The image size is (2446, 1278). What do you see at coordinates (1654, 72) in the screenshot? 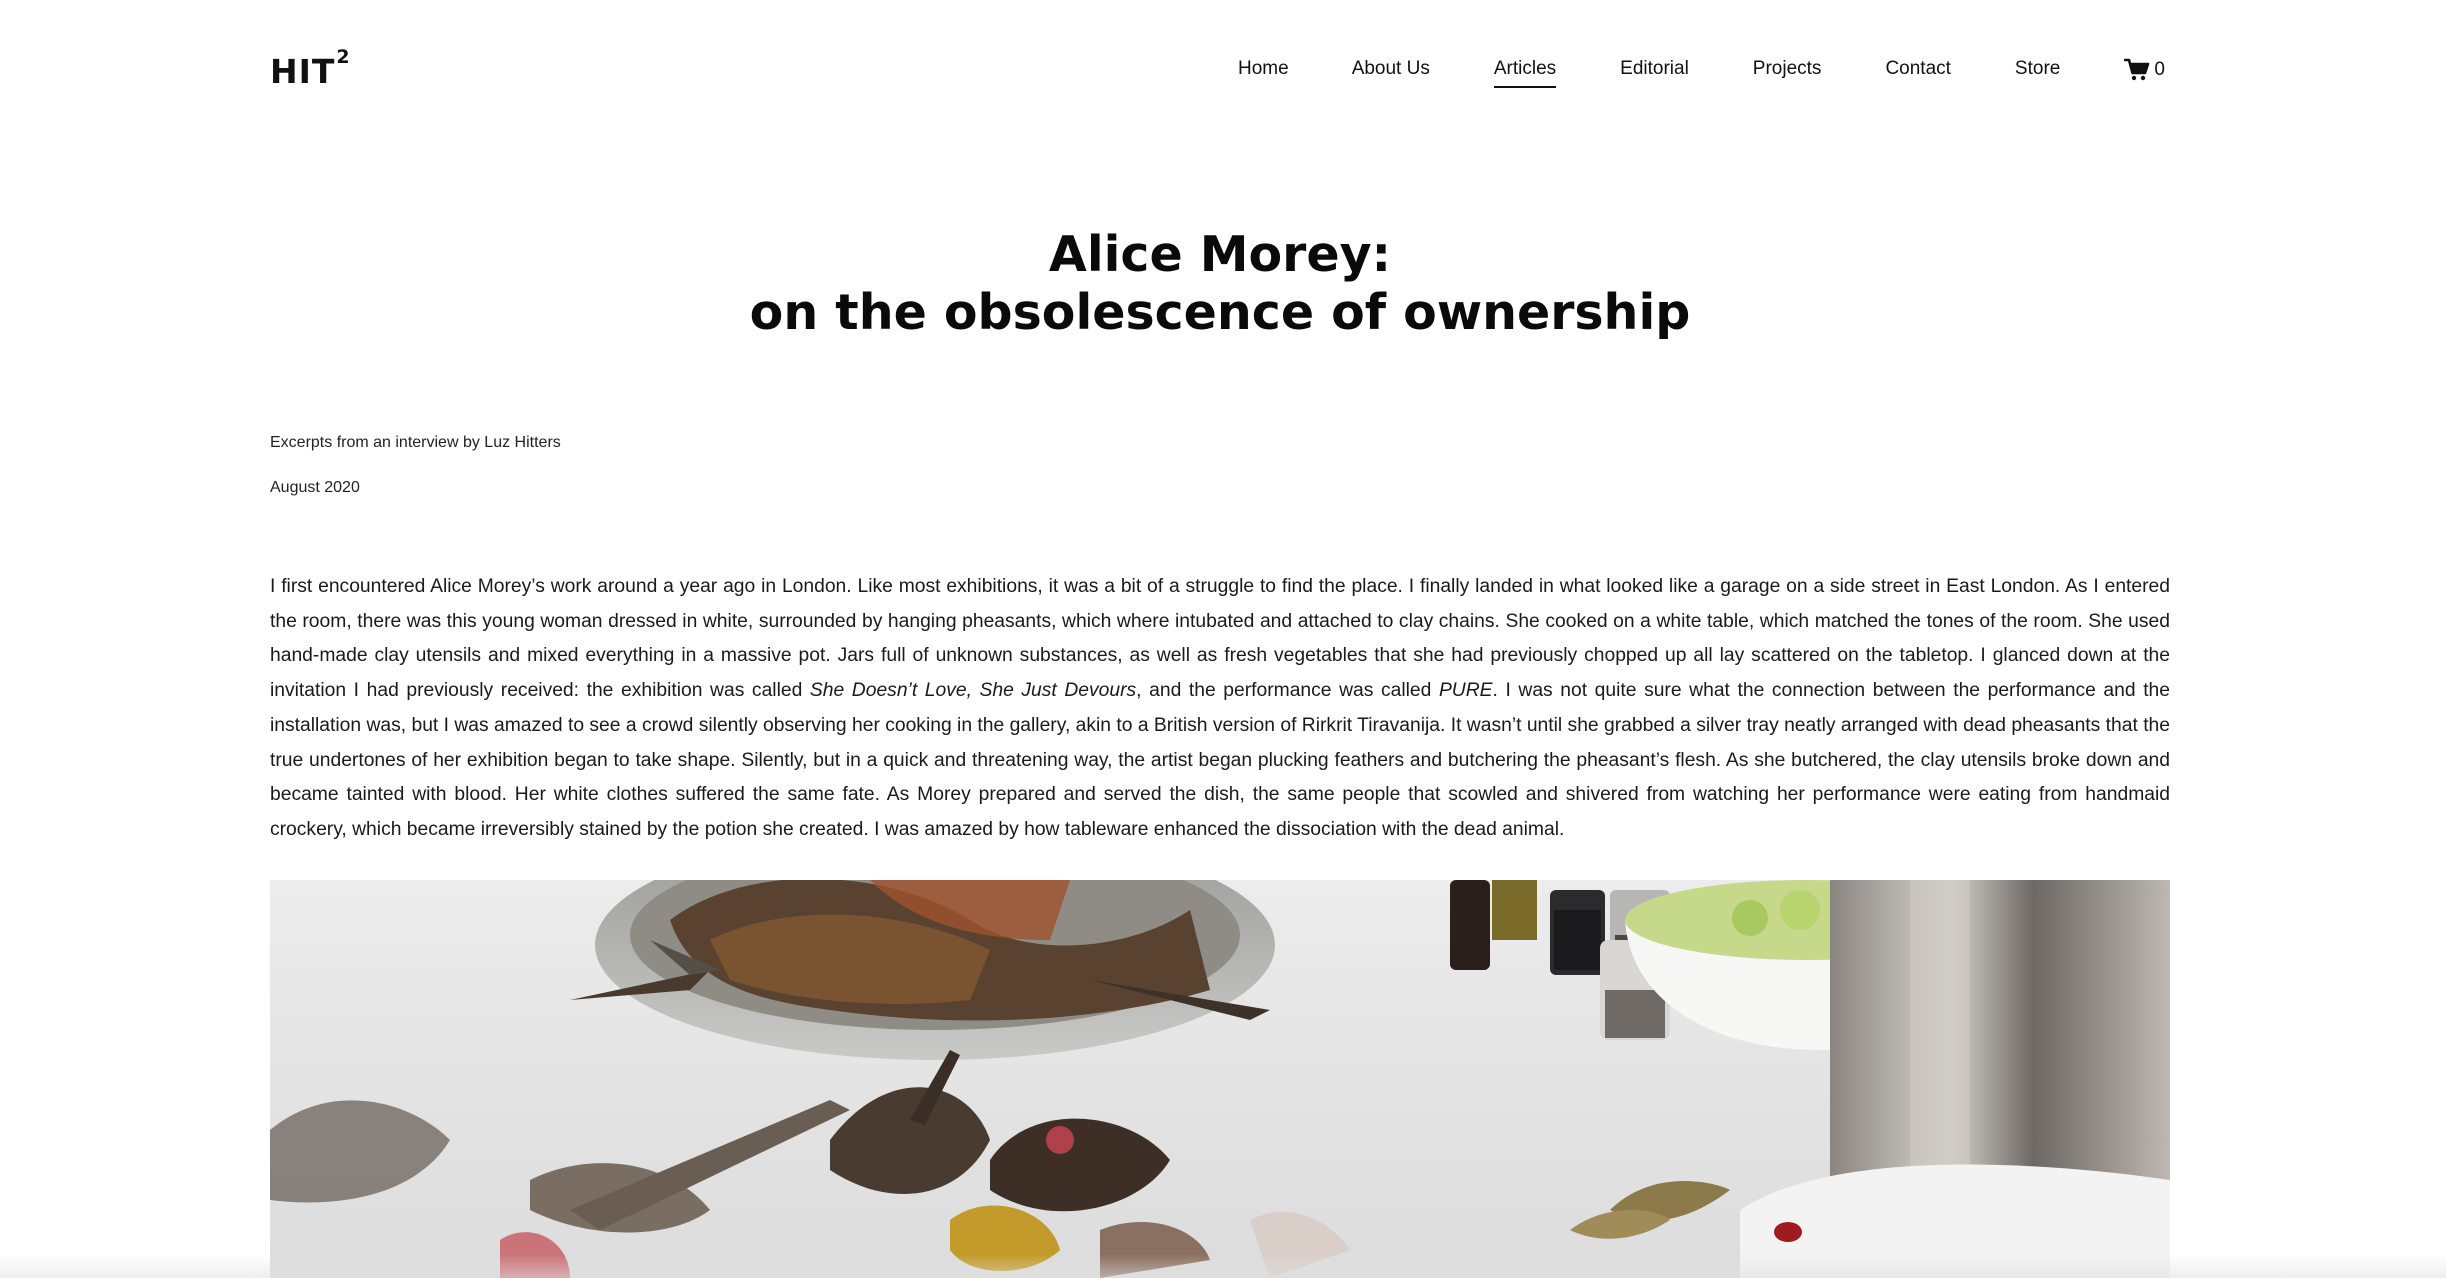
I see `nav-editorial: Editorial` at bounding box center [1654, 72].